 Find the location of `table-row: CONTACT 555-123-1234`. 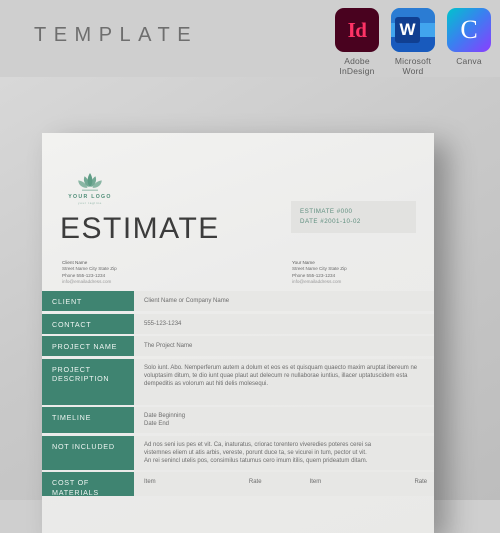

table-row: CONTACT 555-123-1234 is located at coordinates (238, 323).